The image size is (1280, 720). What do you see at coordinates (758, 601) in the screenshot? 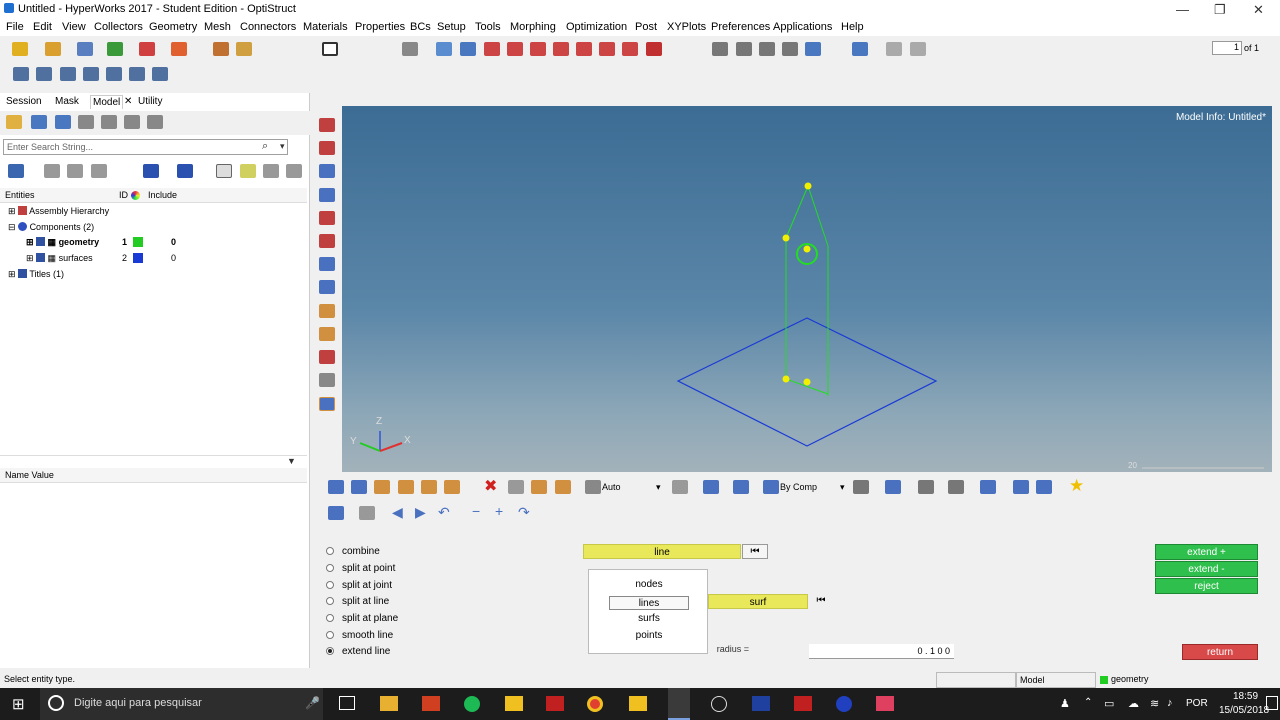
I see `surf-selector: surf` at bounding box center [758, 601].